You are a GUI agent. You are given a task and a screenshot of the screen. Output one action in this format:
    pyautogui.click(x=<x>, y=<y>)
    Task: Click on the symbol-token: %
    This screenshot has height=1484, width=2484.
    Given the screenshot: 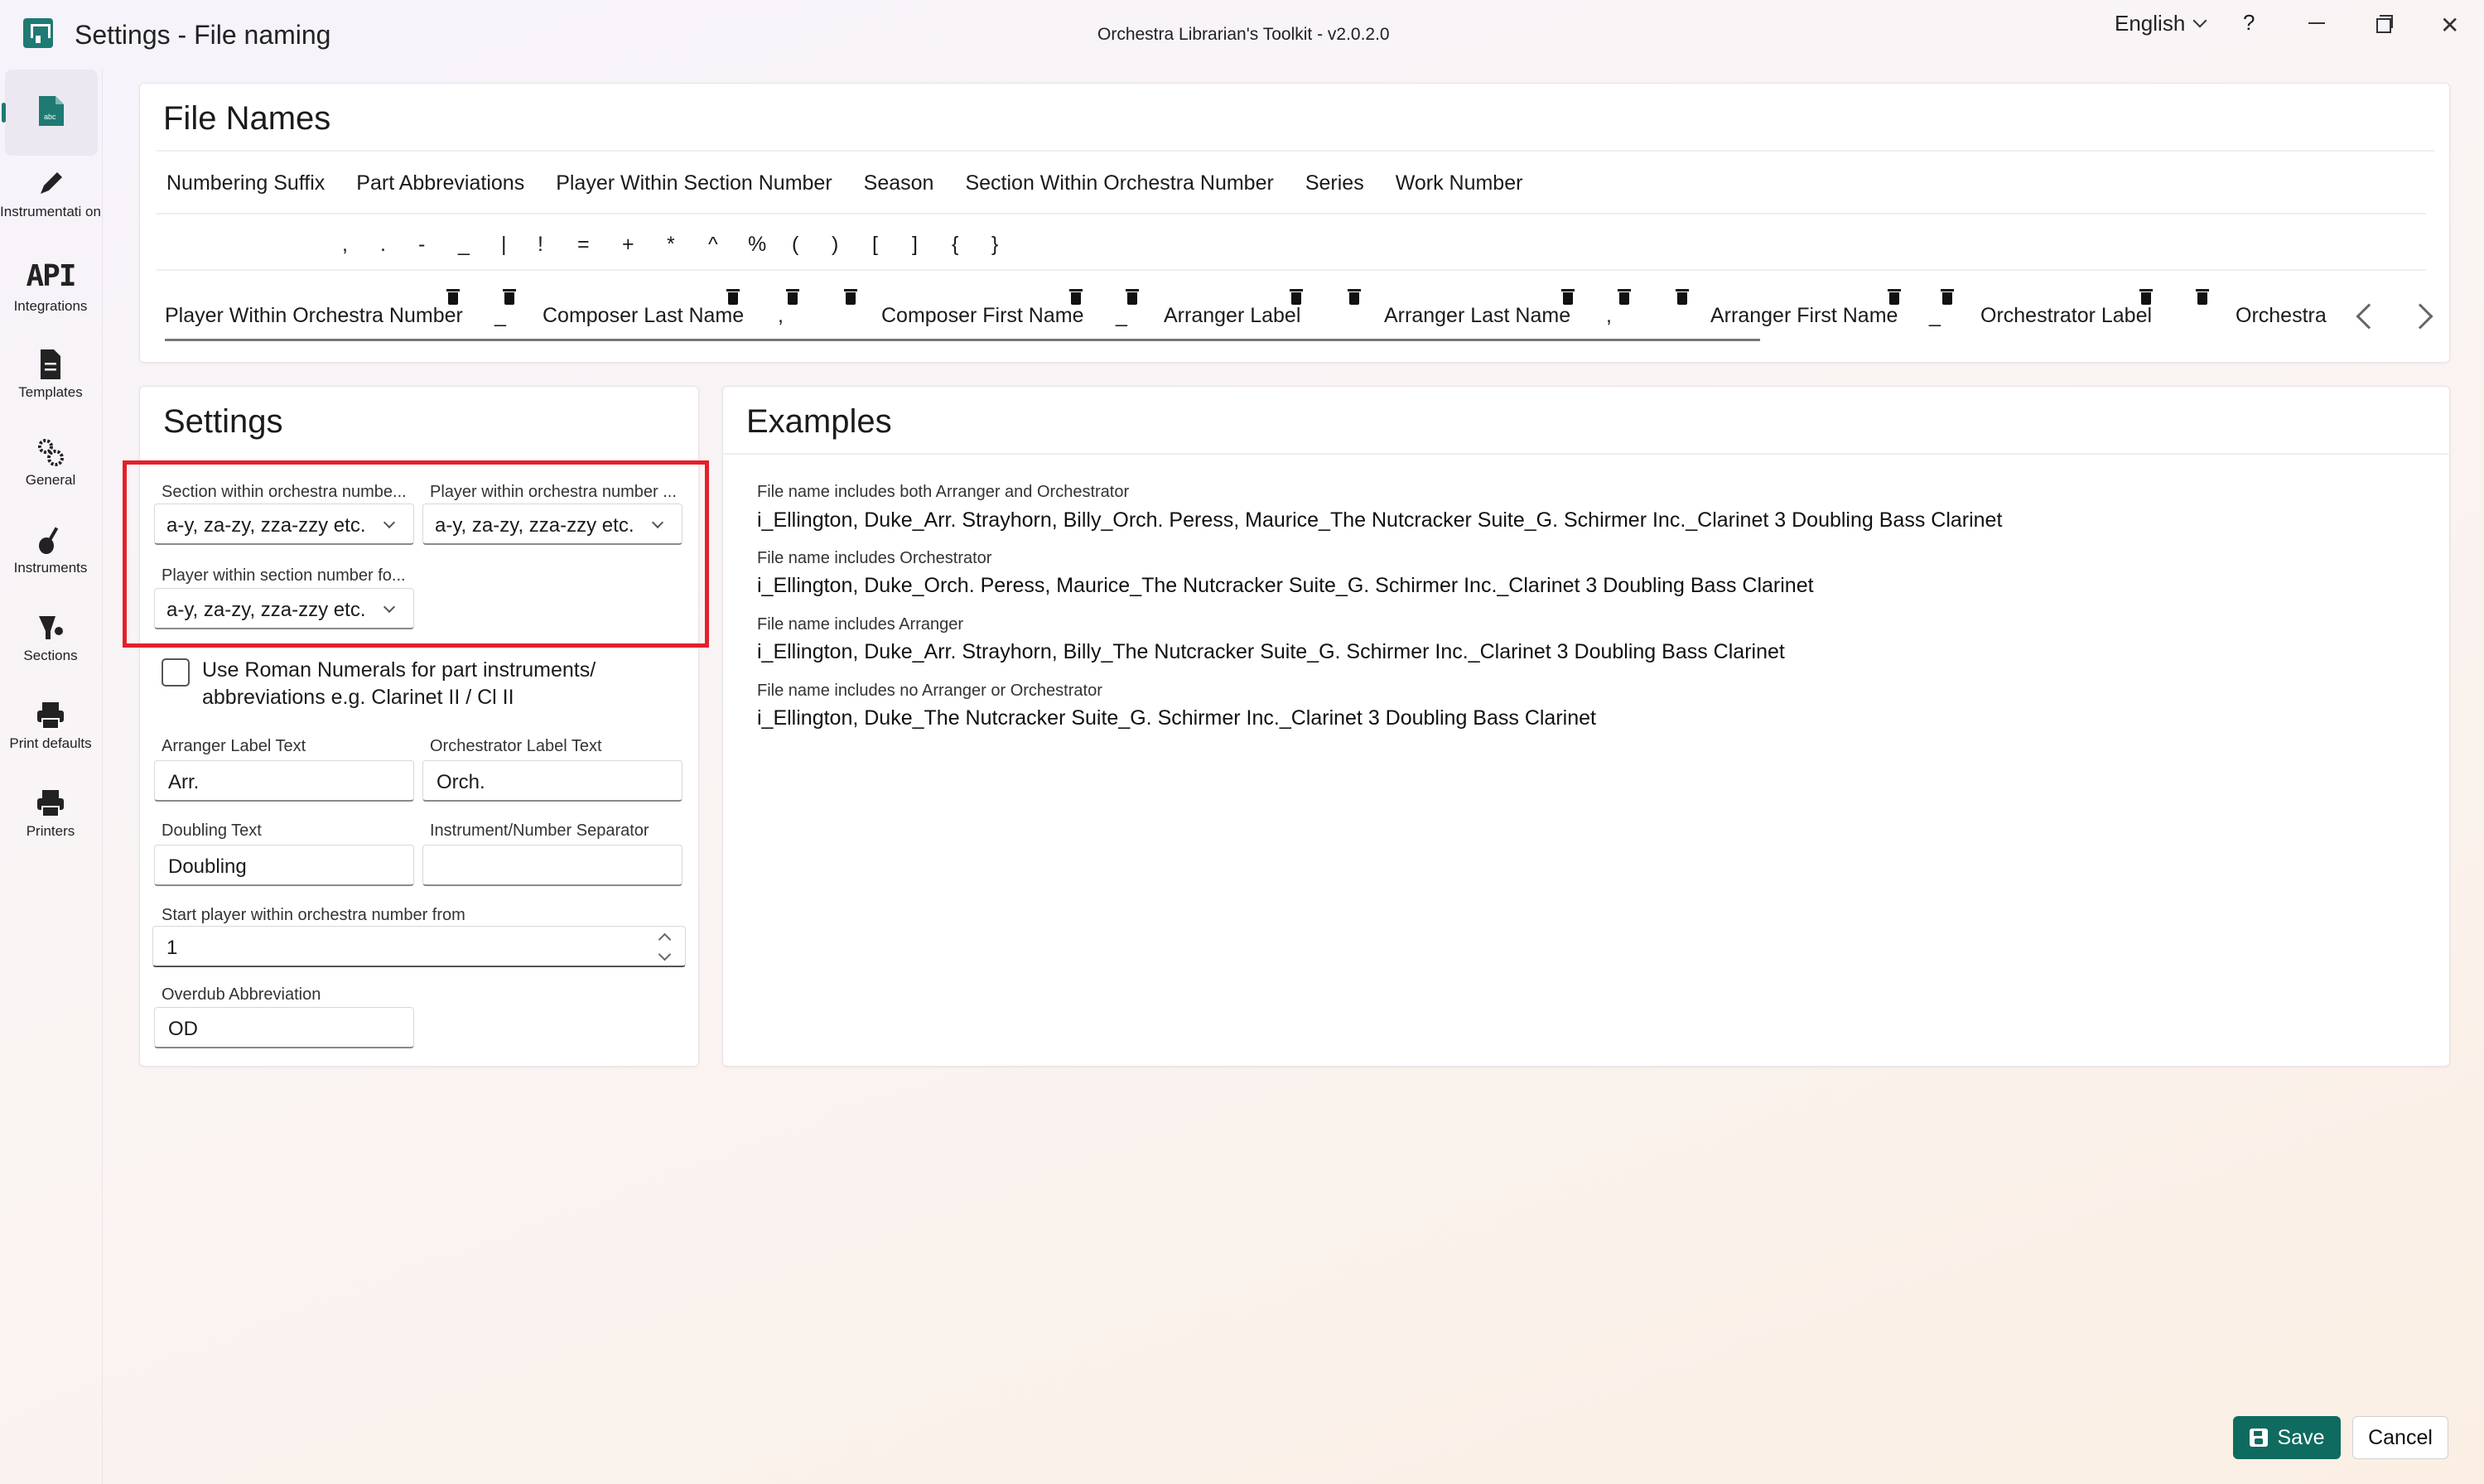 What is the action you would take?
    pyautogui.click(x=757, y=245)
    